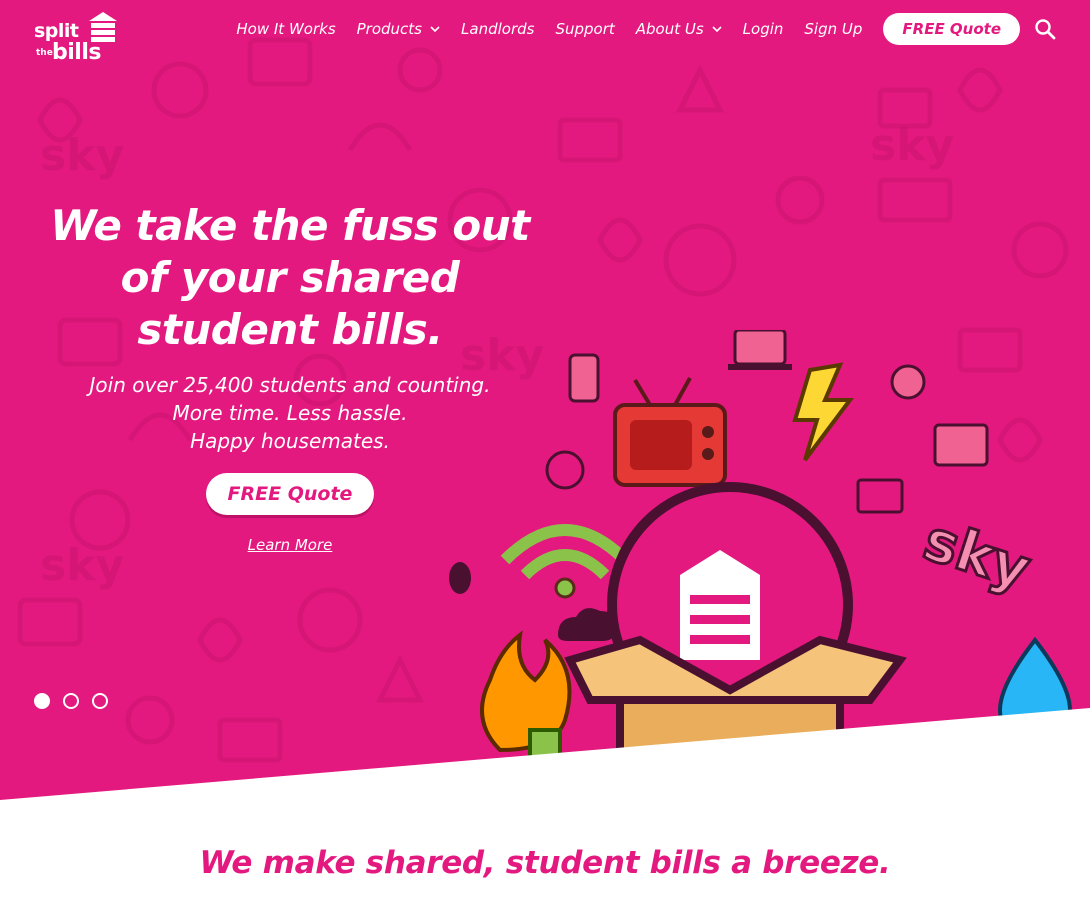  Describe the element at coordinates (1045, 29) in the screenshot. I see `search-icon` at that location.